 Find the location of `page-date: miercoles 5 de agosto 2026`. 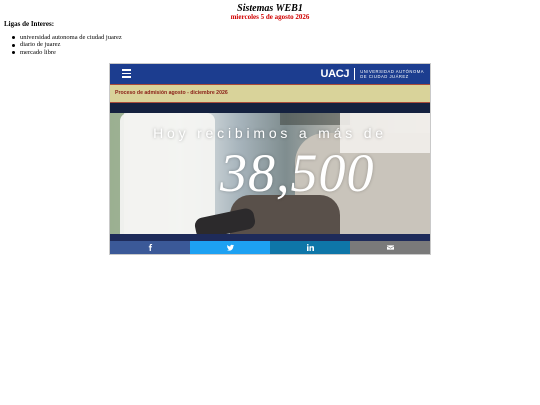

page-date: miercoles 5 de agosto 2026 is located at coordinates (270, 17).